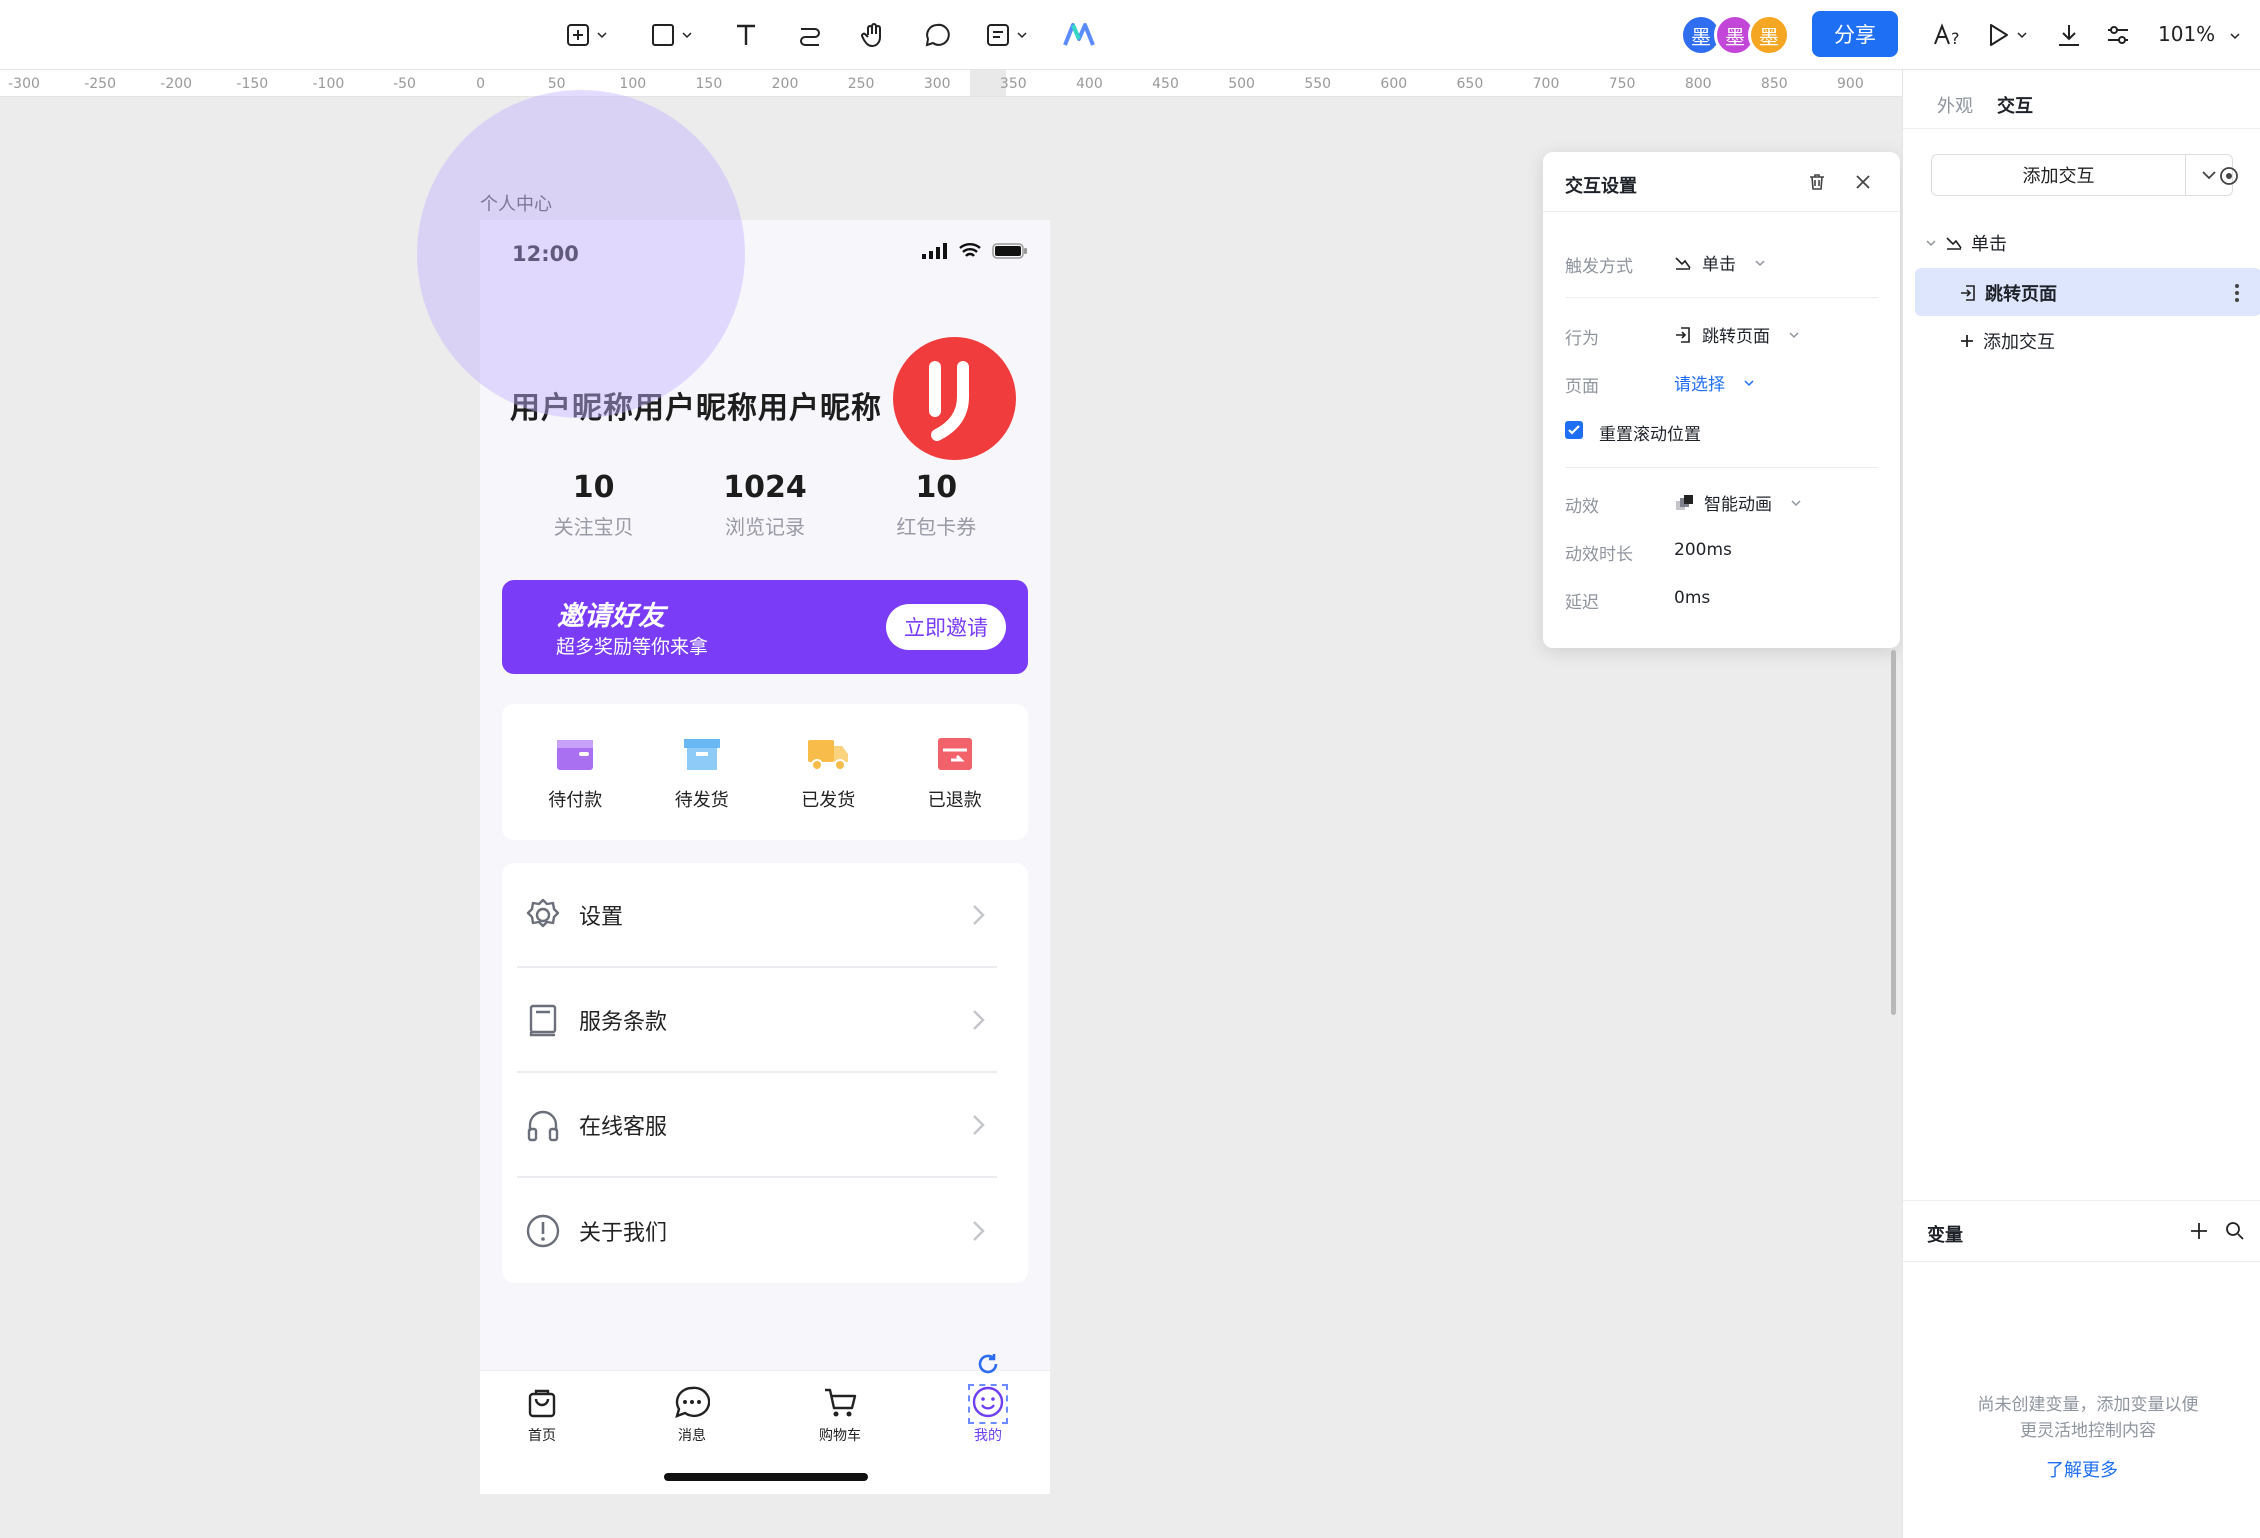 The height and width of the screenshot is (1538, 2260). I want to click on menu-label: 在线客服, so click(623, 1127).